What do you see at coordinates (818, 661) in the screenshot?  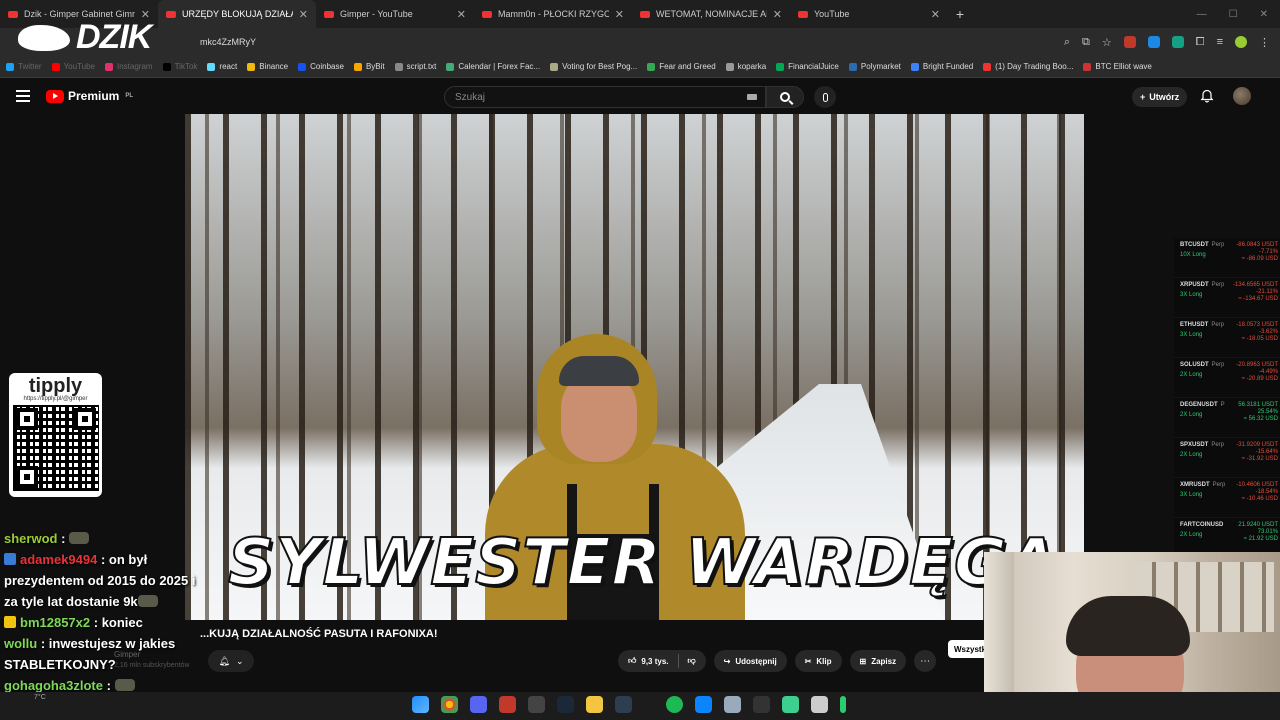 I see `clip-button: ✂ Klip` at bounding box center [818, 661].